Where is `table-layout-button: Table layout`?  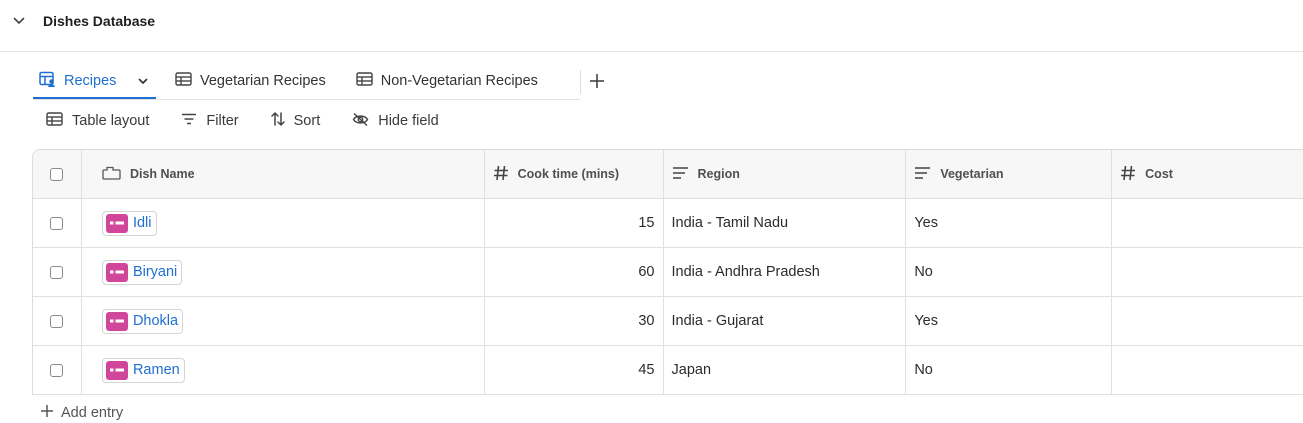 table-layout-button: Table layout is located at coordinates (97, 121).